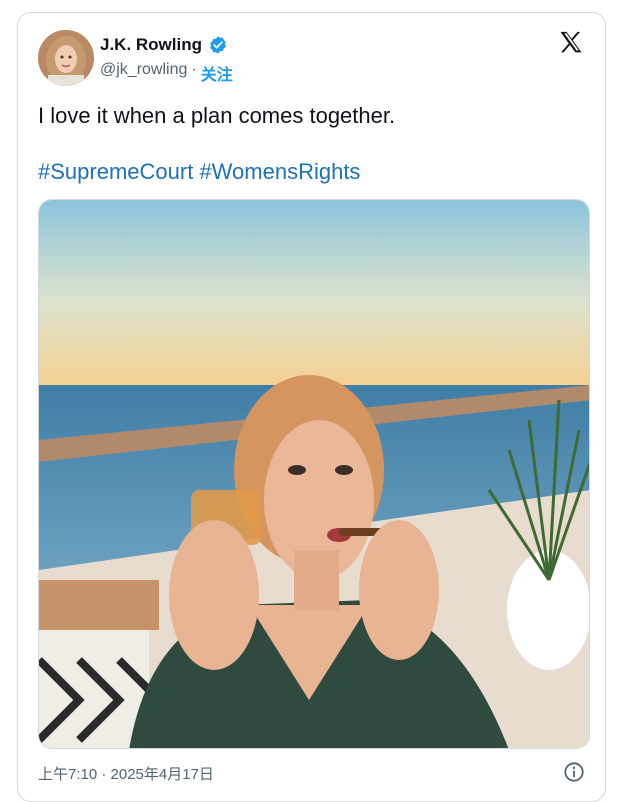 The height and width of the screenshot is (802, 622). I want to click on author-handle: @jk_rowling, so click(143, 73).